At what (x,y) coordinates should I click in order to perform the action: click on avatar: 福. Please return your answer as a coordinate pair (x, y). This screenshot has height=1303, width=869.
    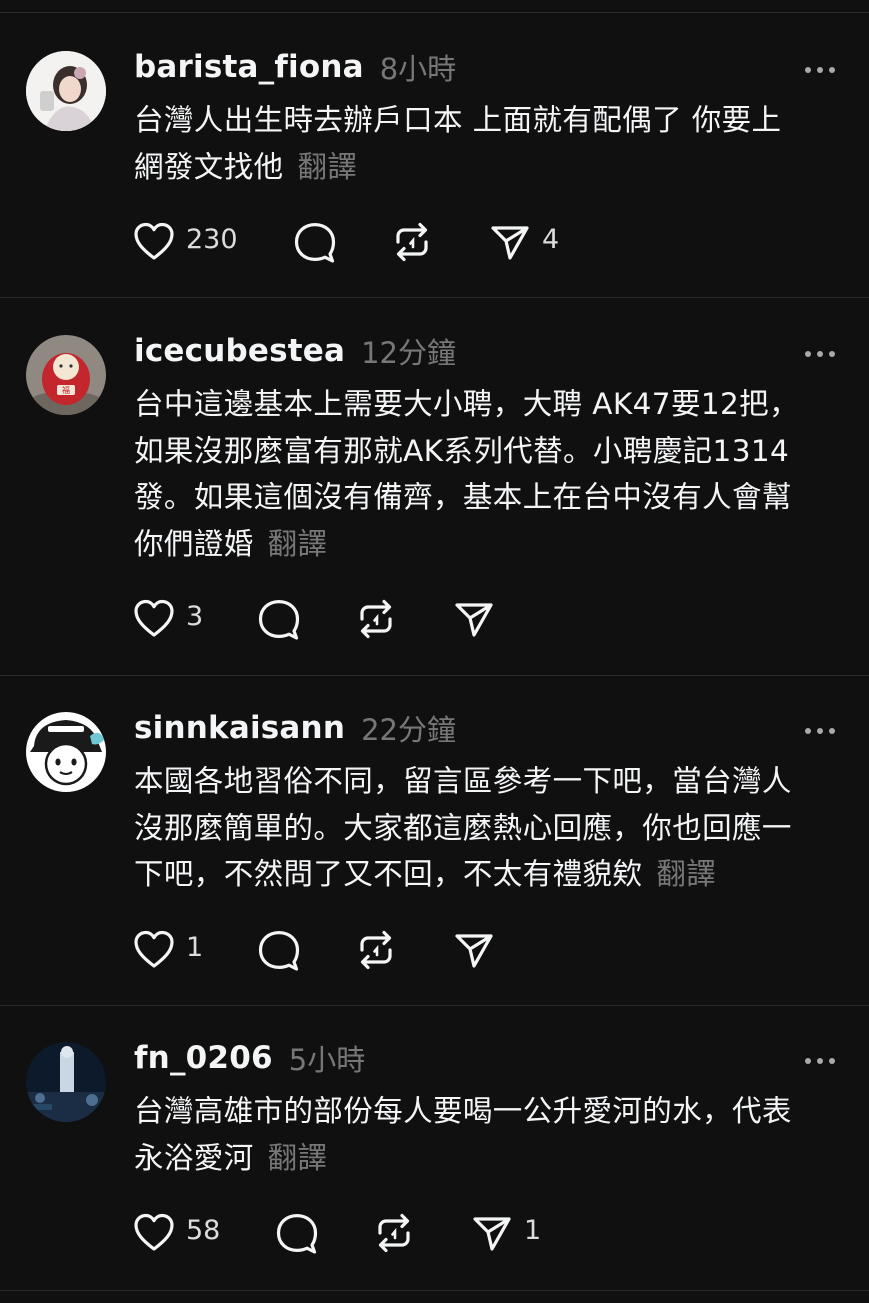
    Looking at the image, I should click on (66, 375).